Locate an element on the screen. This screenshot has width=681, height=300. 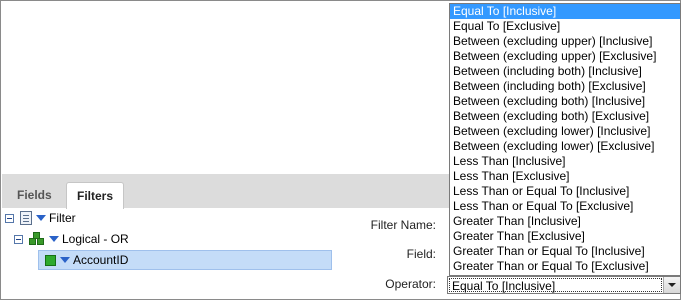
chevron-down-icon is located at coordinates (671, 285).